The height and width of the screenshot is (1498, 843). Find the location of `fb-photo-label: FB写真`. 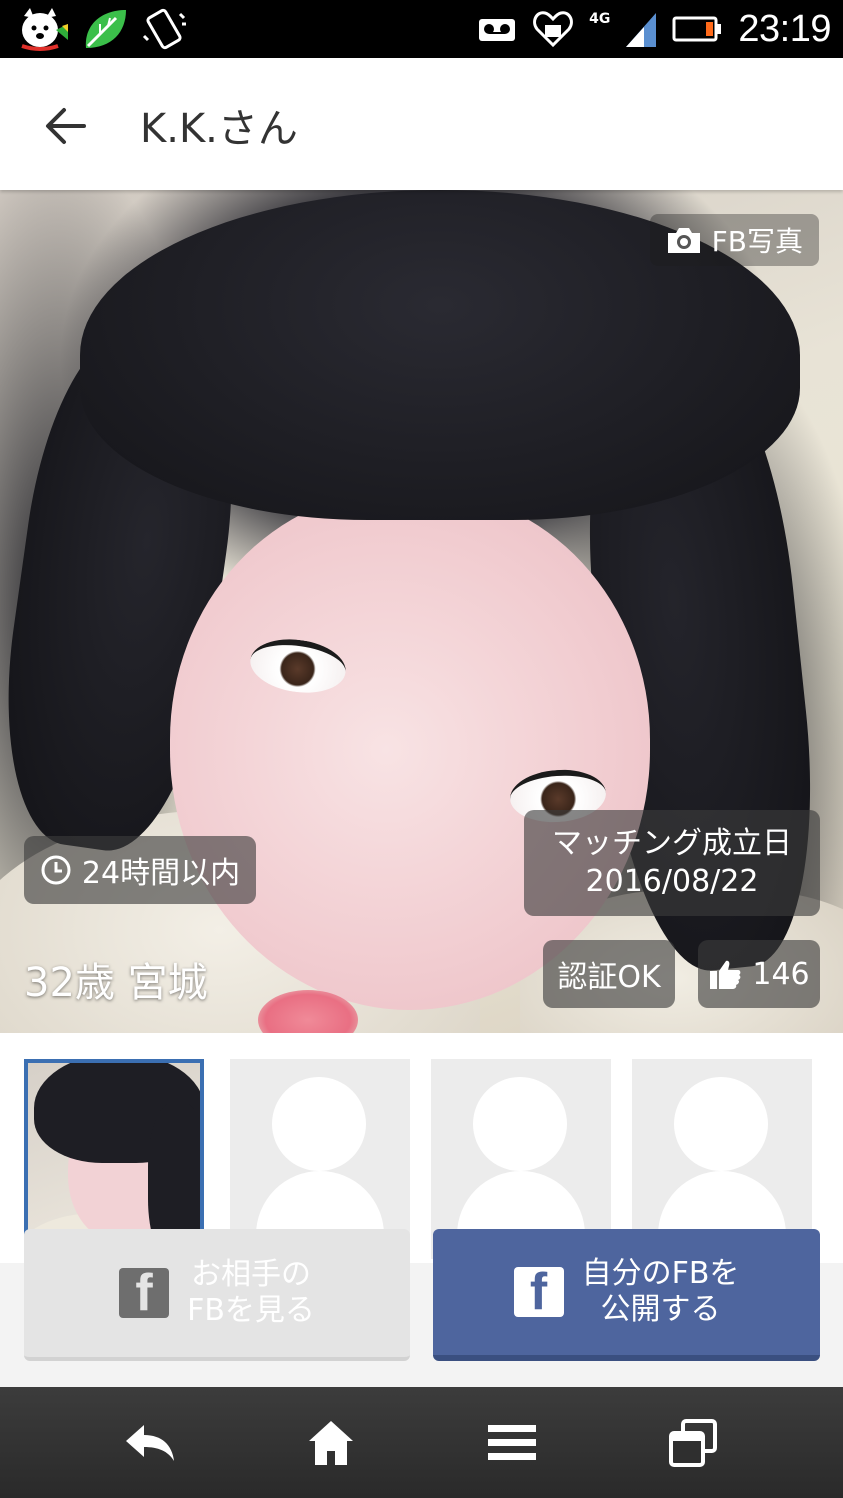

fb-photo-label: FB写真 is located at coordinates (734, 240).